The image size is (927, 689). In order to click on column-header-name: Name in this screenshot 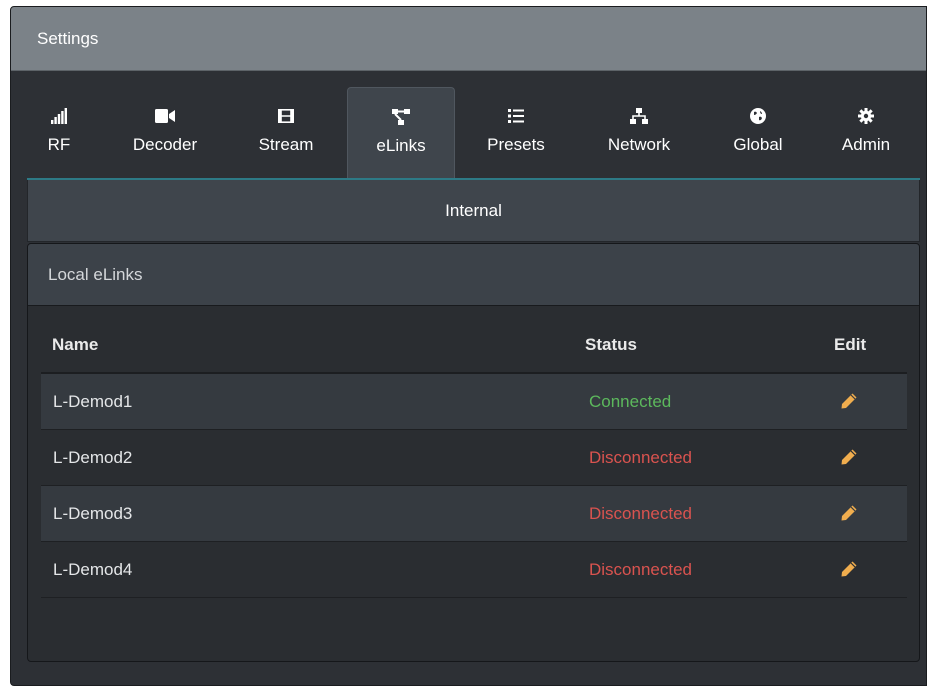, I will do `click(75, 344)`.